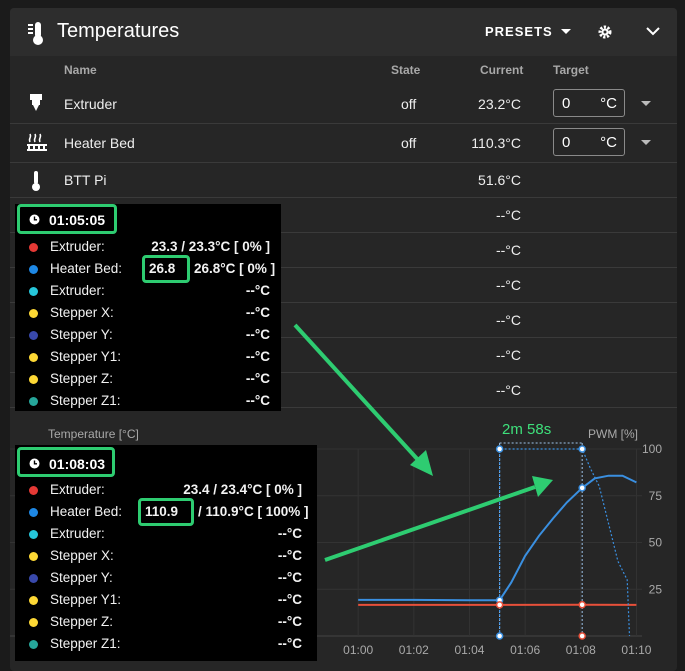 The height and width of the screenshot is (671, 685). Describe the element at coordinates (652, 449) in the screenshot. I see `y2-tick-label: 100` at that location.